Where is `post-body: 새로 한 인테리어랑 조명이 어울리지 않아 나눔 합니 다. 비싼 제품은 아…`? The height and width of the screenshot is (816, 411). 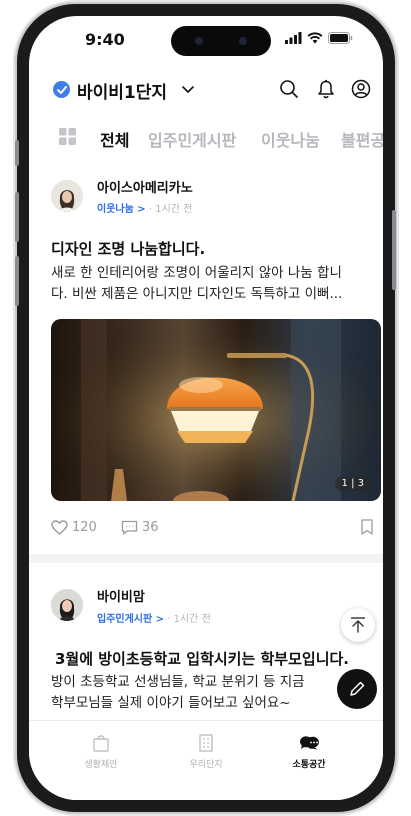
post-body: 새로 한 인테리어랑 조명이 어울리지 않아 나눔 합니 다. 비싼 제품은 아… is located at coordinates (216, 284).